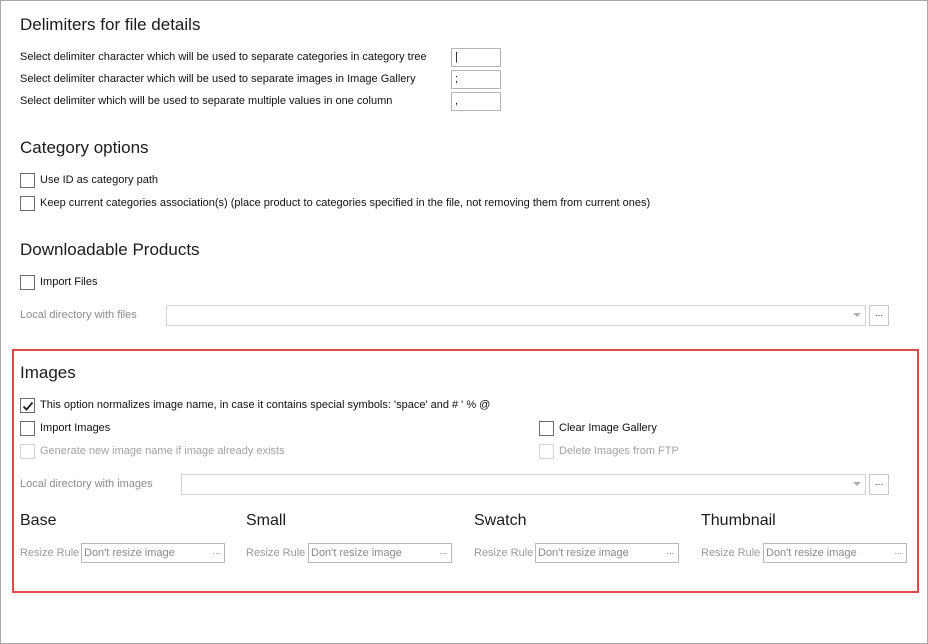  I want to click on thumbnail-resize-value: Don't resize image, so click(811, 553).